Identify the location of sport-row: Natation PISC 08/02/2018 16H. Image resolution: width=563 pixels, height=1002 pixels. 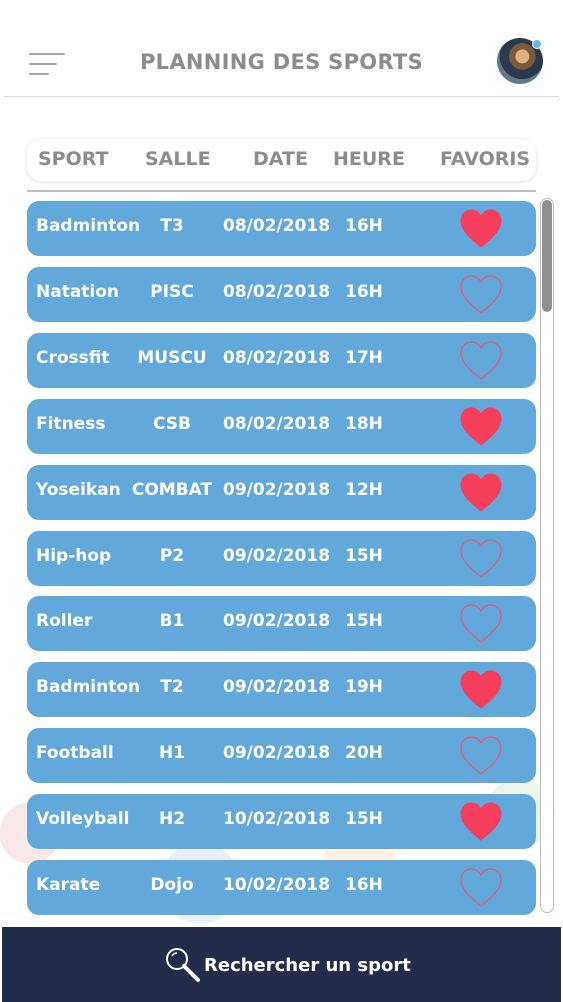
(281, 294).